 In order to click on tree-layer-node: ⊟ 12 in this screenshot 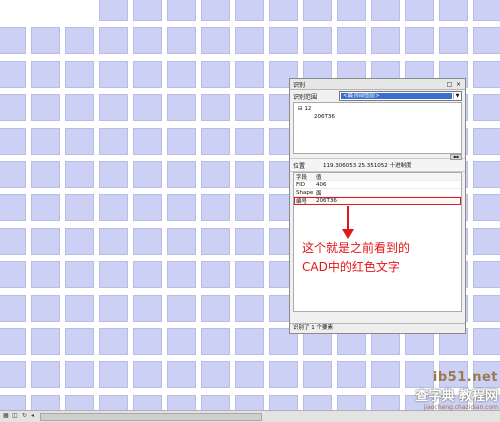, I will do `click(304, 109)`.